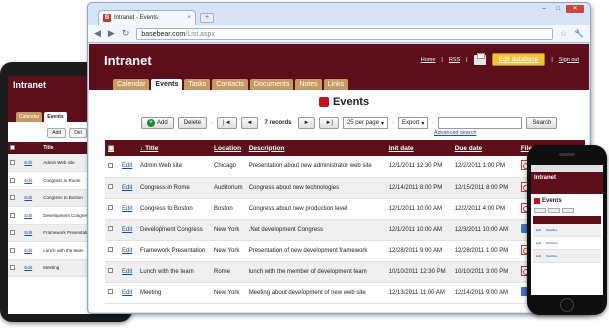  I want to click on col-description: Description, so click(315, 148).